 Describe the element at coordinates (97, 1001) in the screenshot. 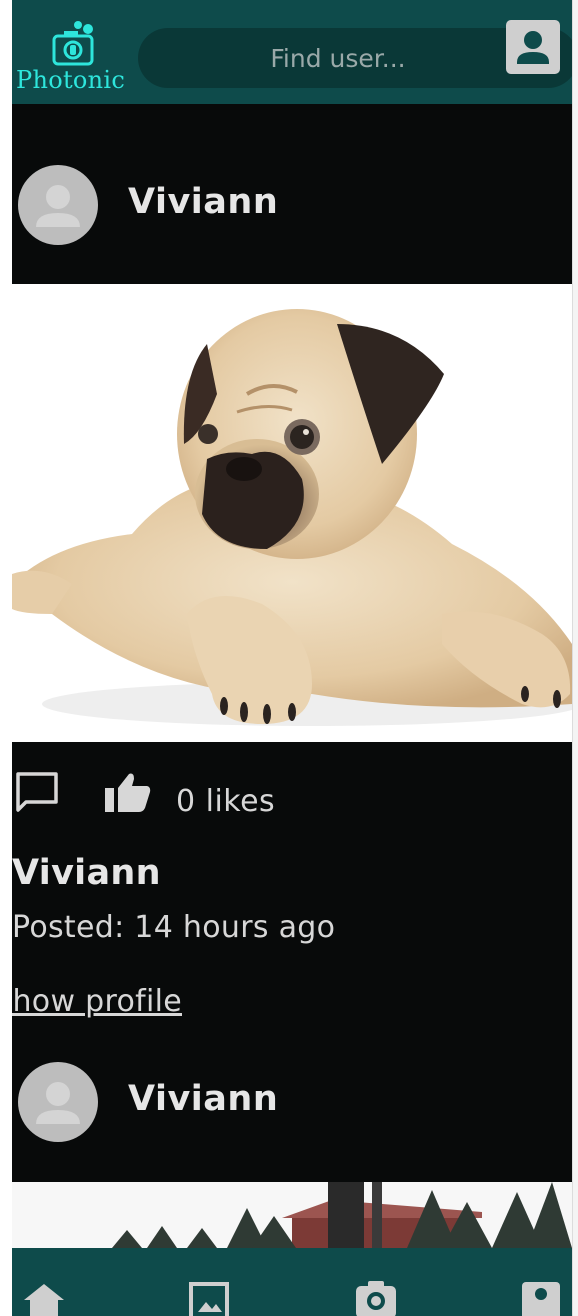

I see `show-profile-link: Show profile` at that location.